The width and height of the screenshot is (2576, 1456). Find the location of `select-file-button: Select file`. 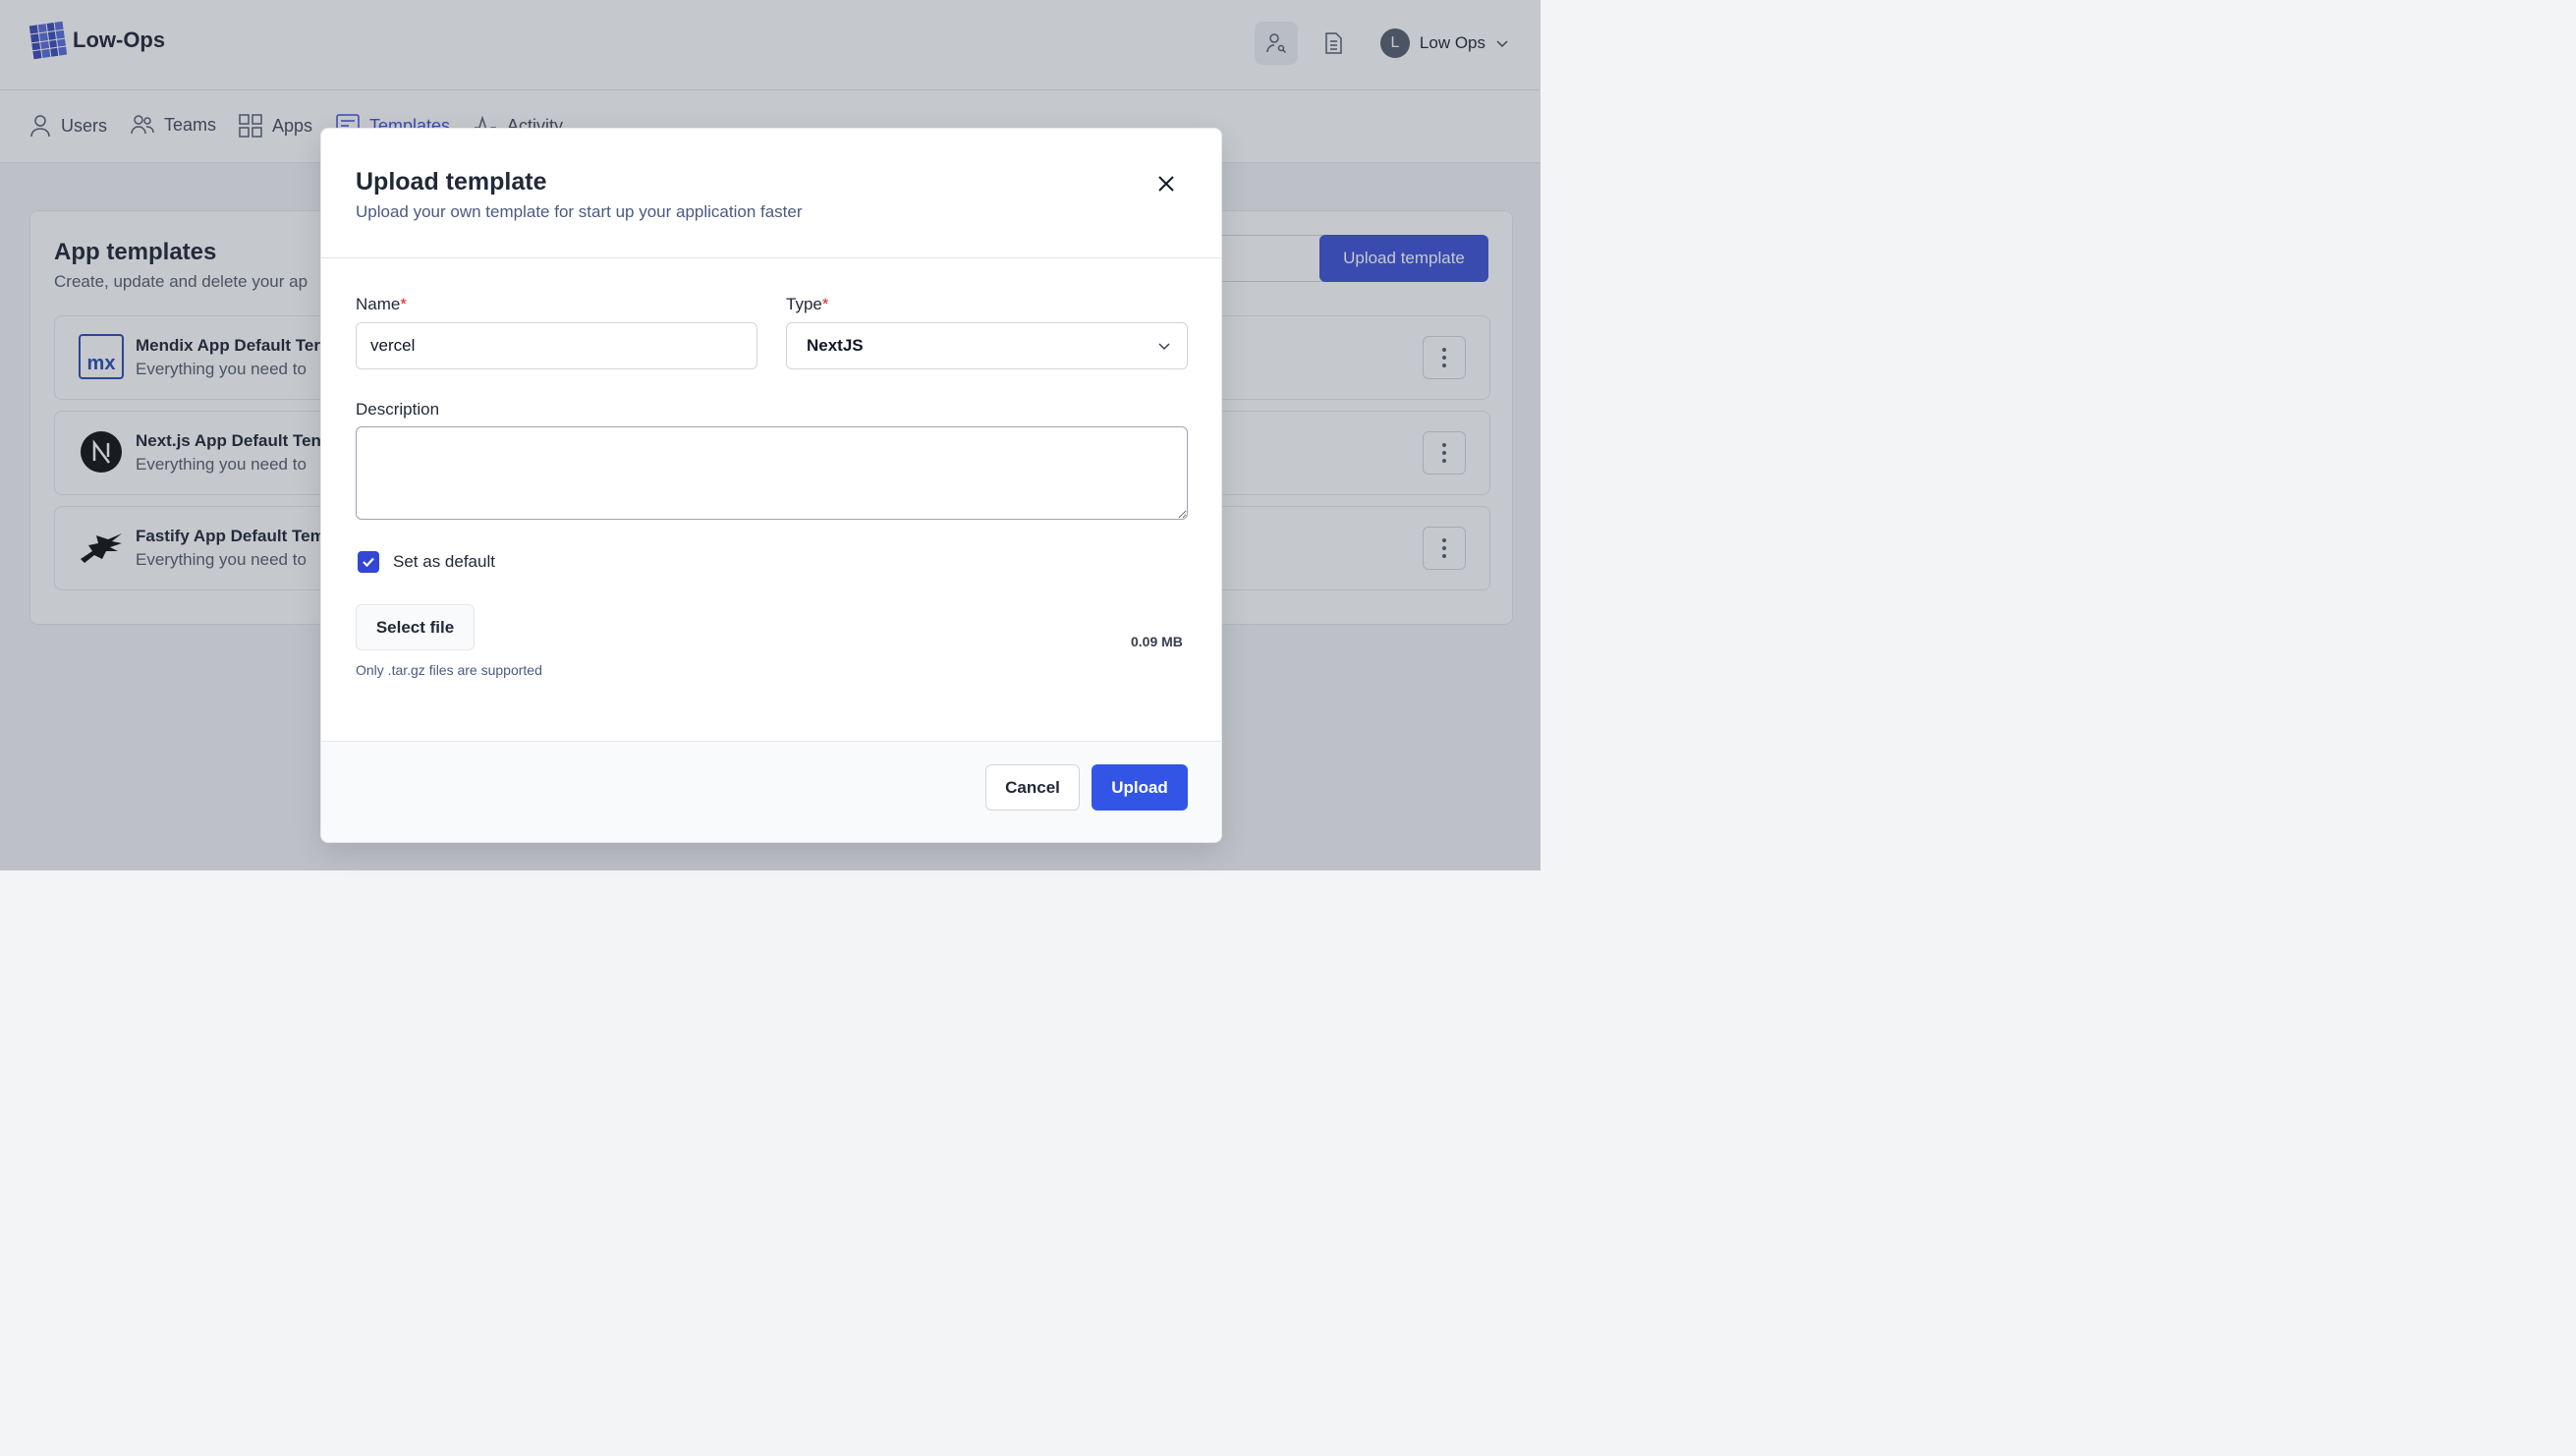

select-file-button: Select file is located at coordinates (415, 627).